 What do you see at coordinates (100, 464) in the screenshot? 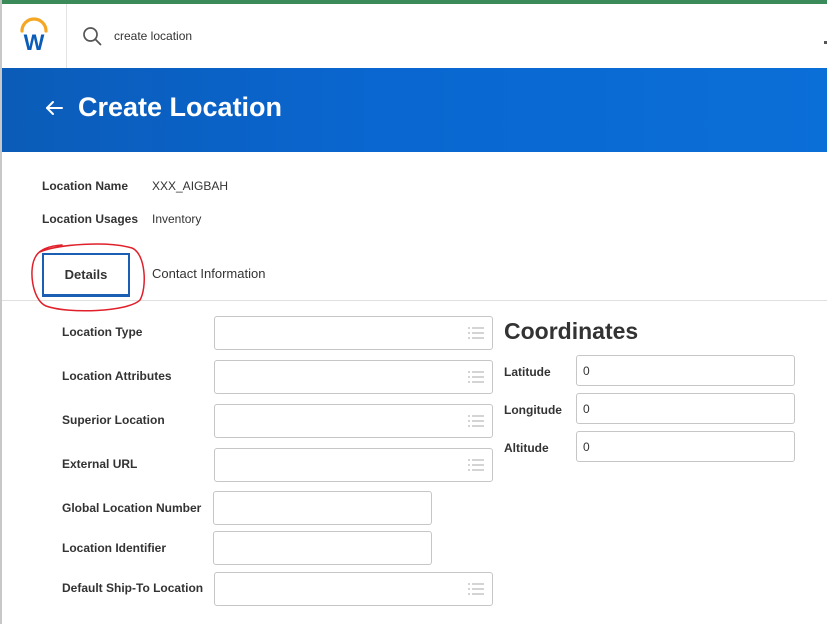
I see `external-url-label: External URL` at bounding box center [100, 464].